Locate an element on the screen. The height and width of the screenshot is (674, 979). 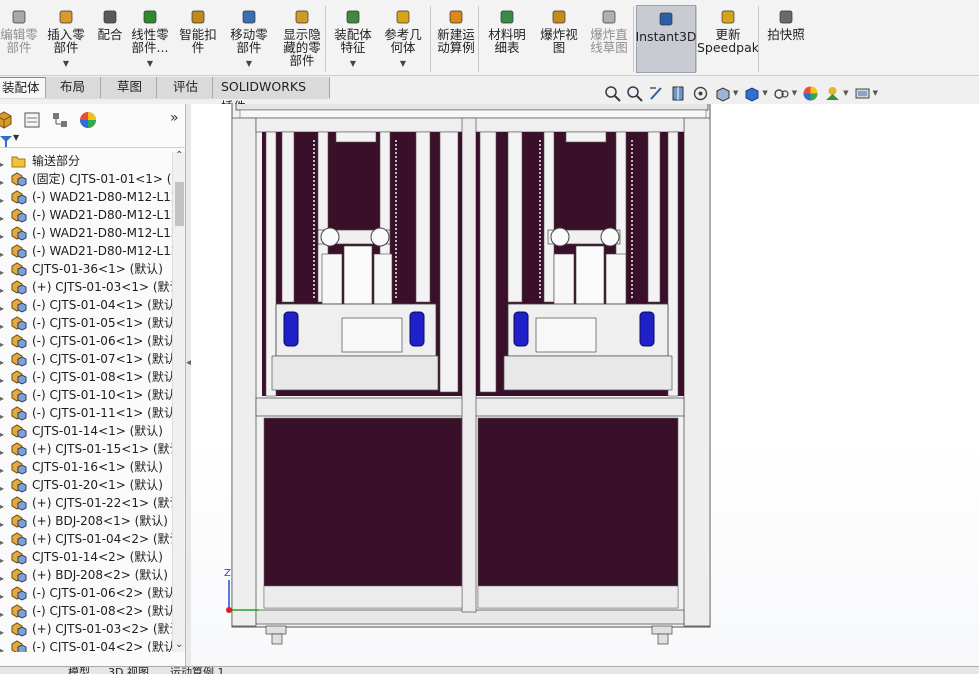
display-style-icon is located at coordinates (751, 93).